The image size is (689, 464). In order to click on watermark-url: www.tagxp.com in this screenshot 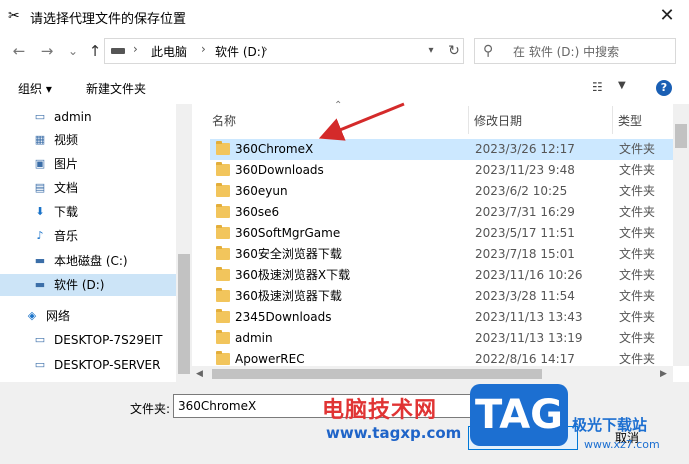, I will do `click(394, 433)`.